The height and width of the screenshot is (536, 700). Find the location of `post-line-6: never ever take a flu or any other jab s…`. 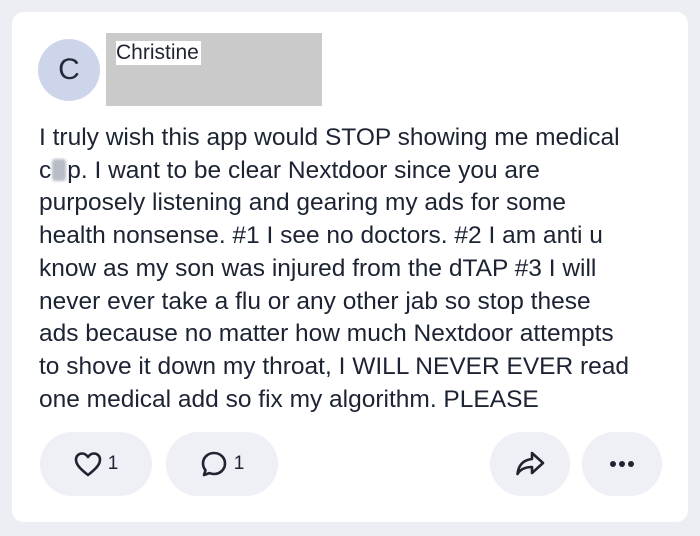

post-line-6: never ever take a flu or any other jab s… is located at coordinates (315, 301).